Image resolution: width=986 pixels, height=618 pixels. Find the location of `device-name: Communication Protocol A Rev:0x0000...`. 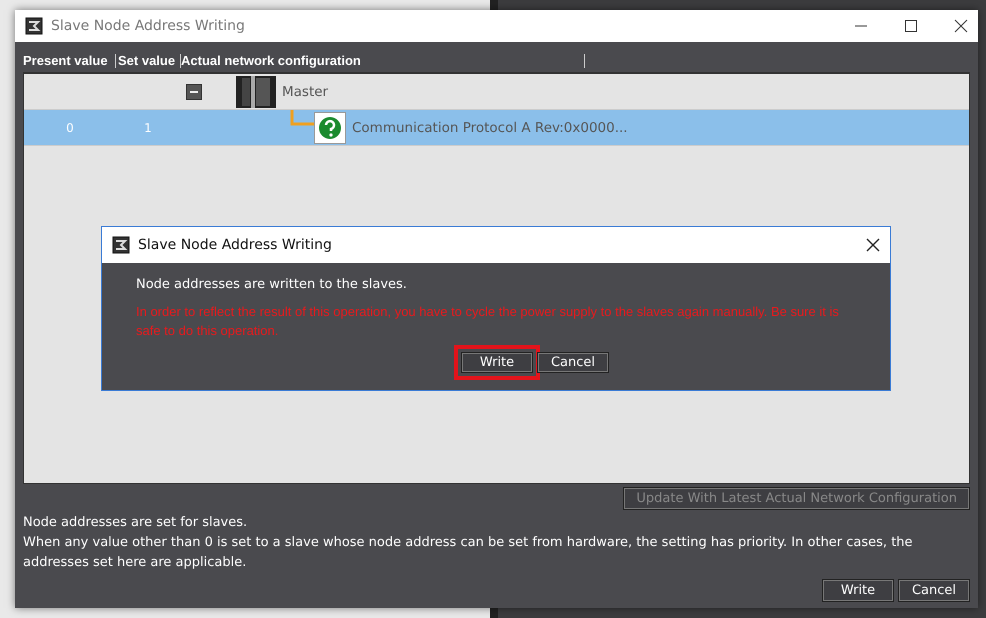

device-name: Communication Protocol A Rev:0x0000... is located at coordinates (490, 128).